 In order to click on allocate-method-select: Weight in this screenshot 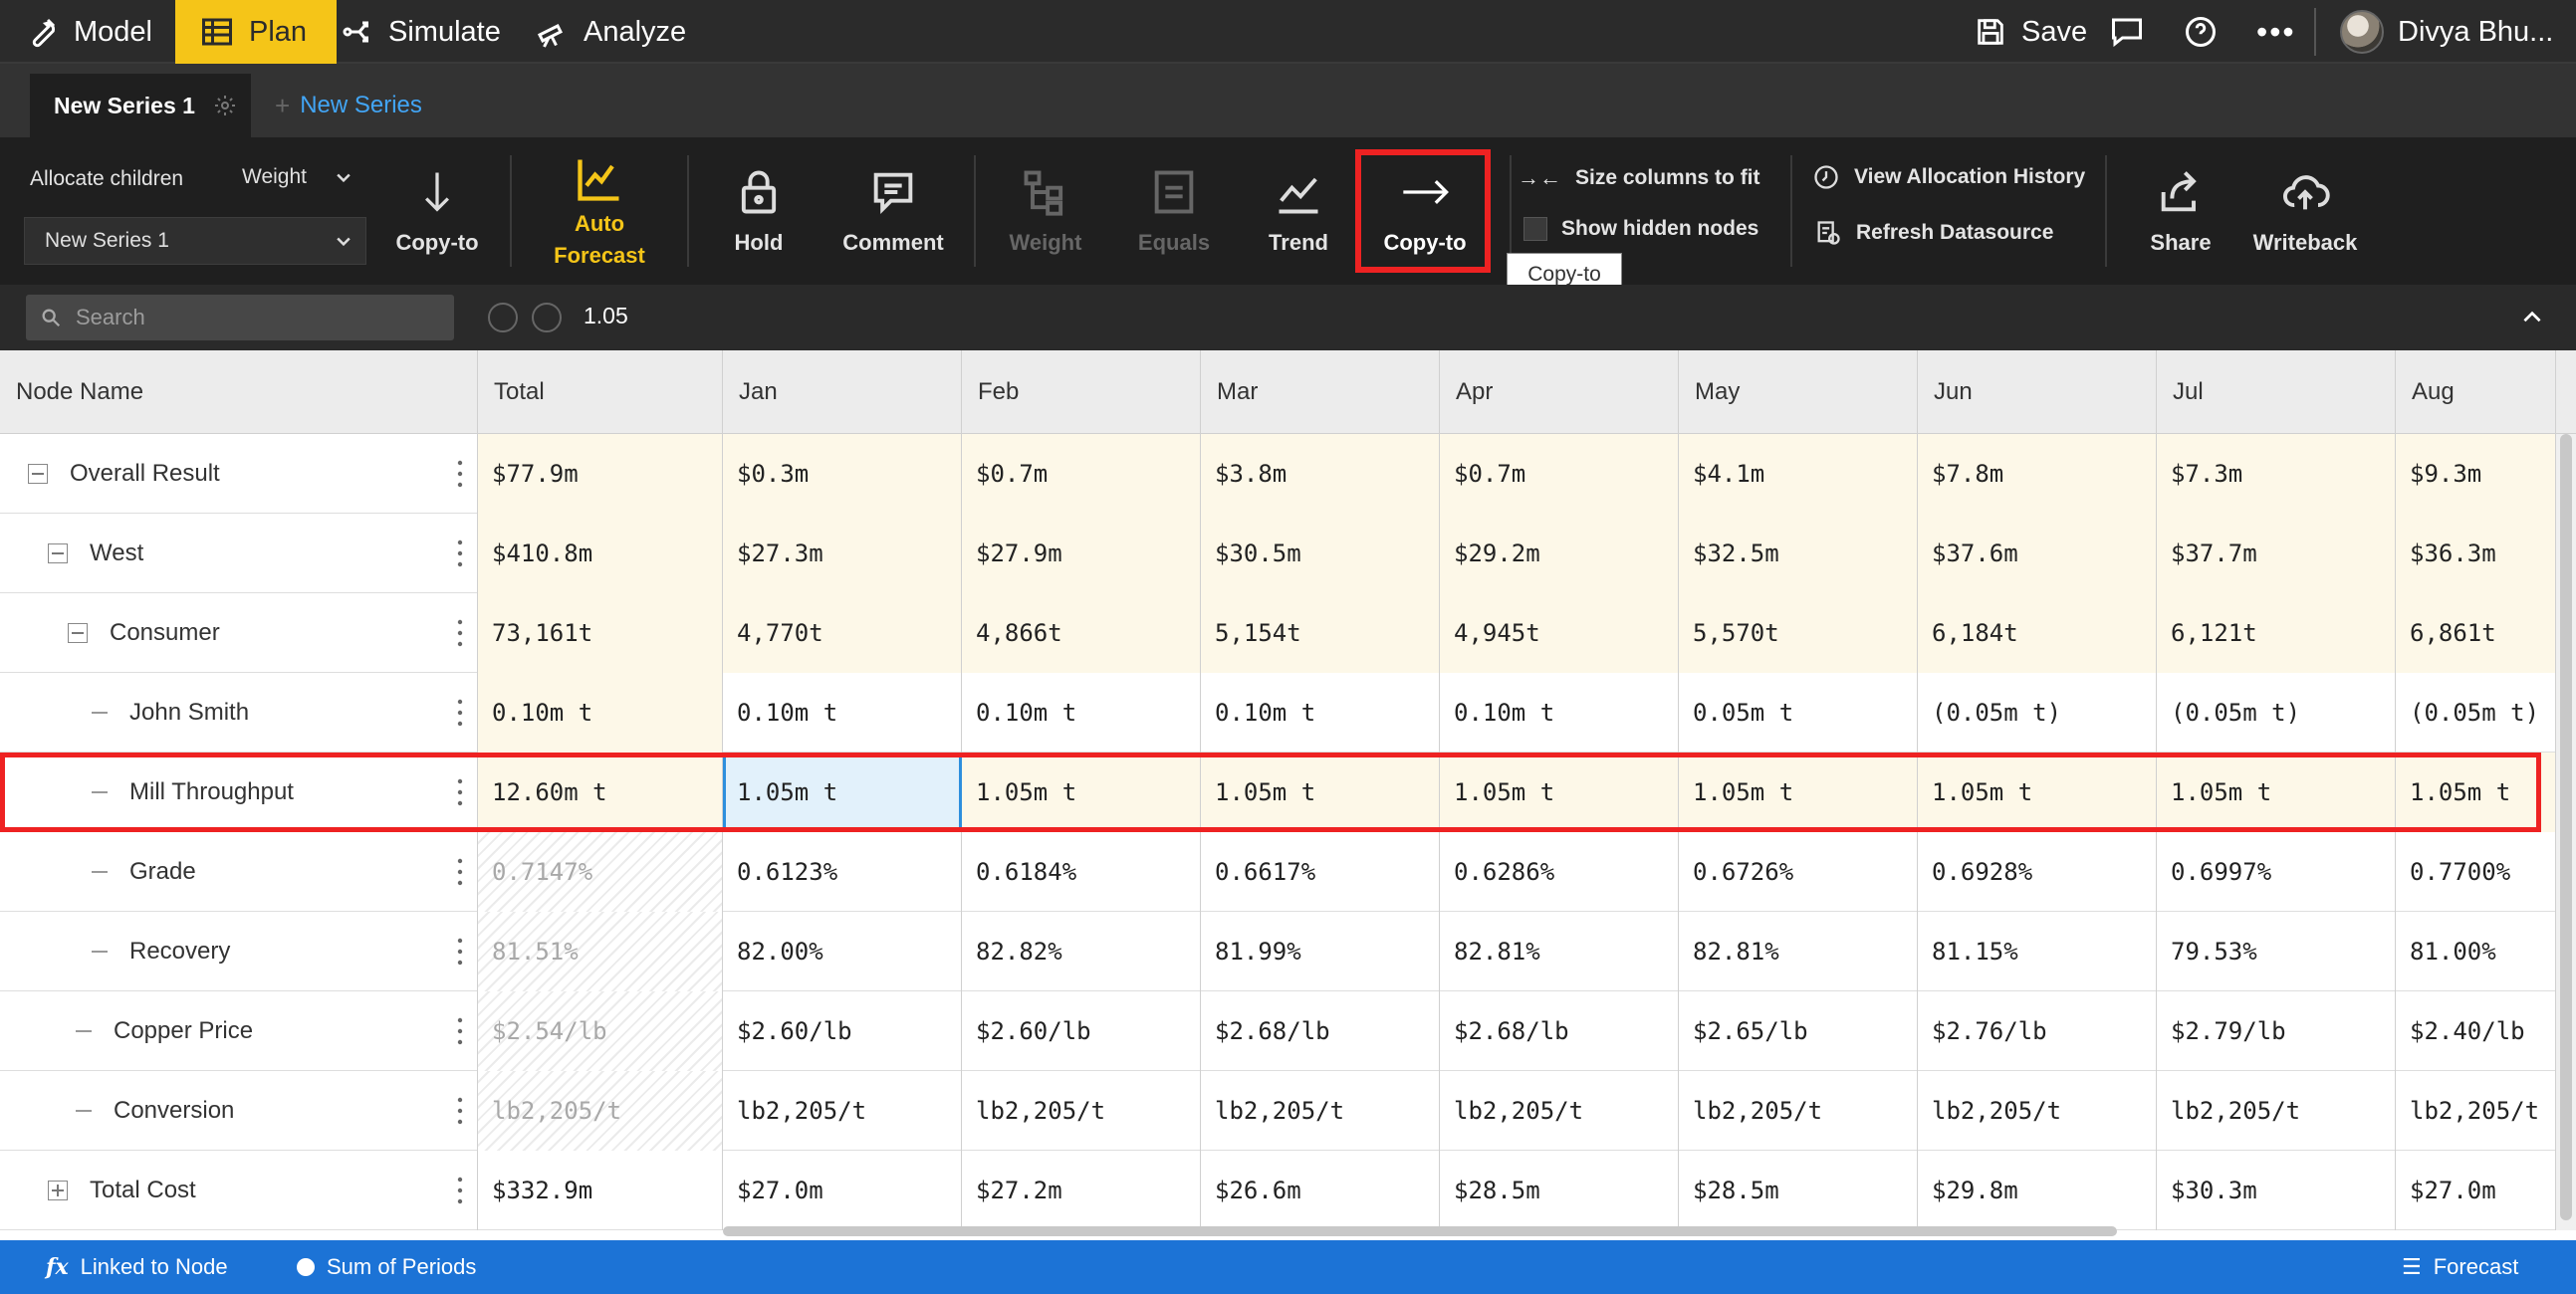, I will do `click(293, 177)`.